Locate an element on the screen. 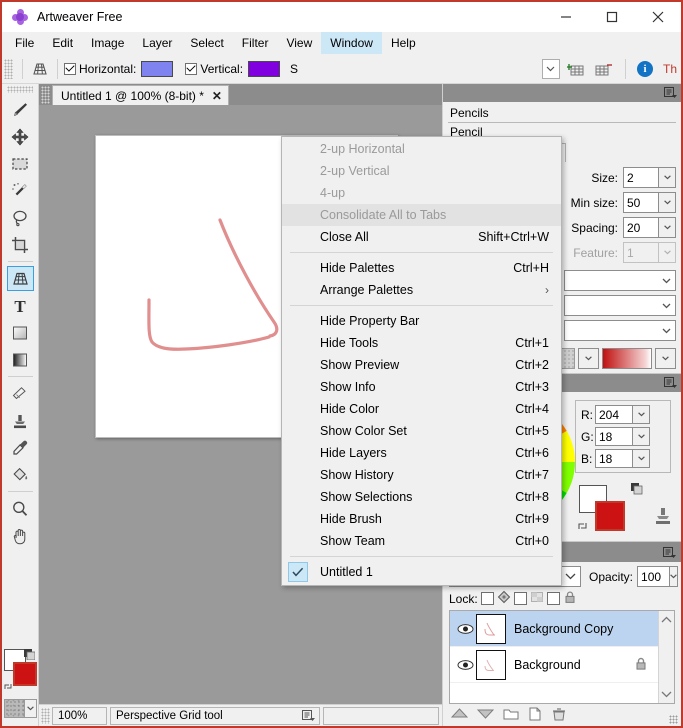  size-spinner is located at coordinates (649, 177).